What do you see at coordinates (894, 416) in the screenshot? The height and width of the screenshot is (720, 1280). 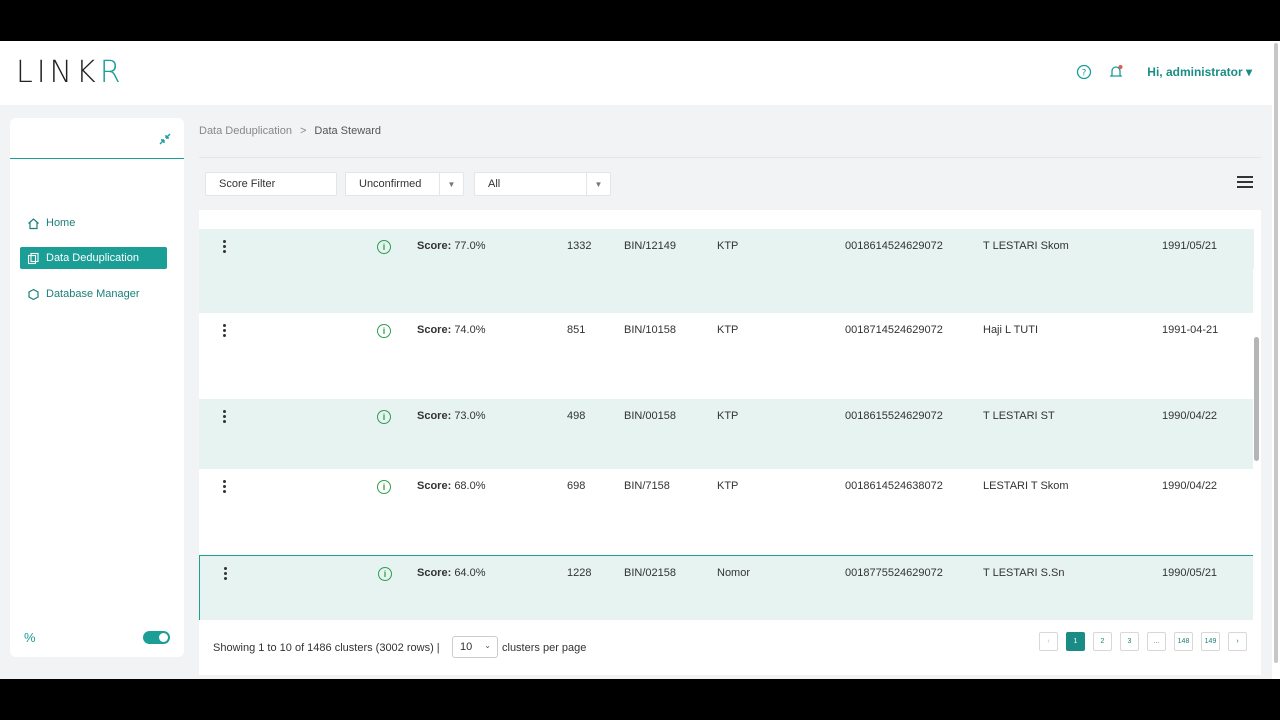 I see `id-number-cell: 0018615524629072` at bounding box center [894, 416].